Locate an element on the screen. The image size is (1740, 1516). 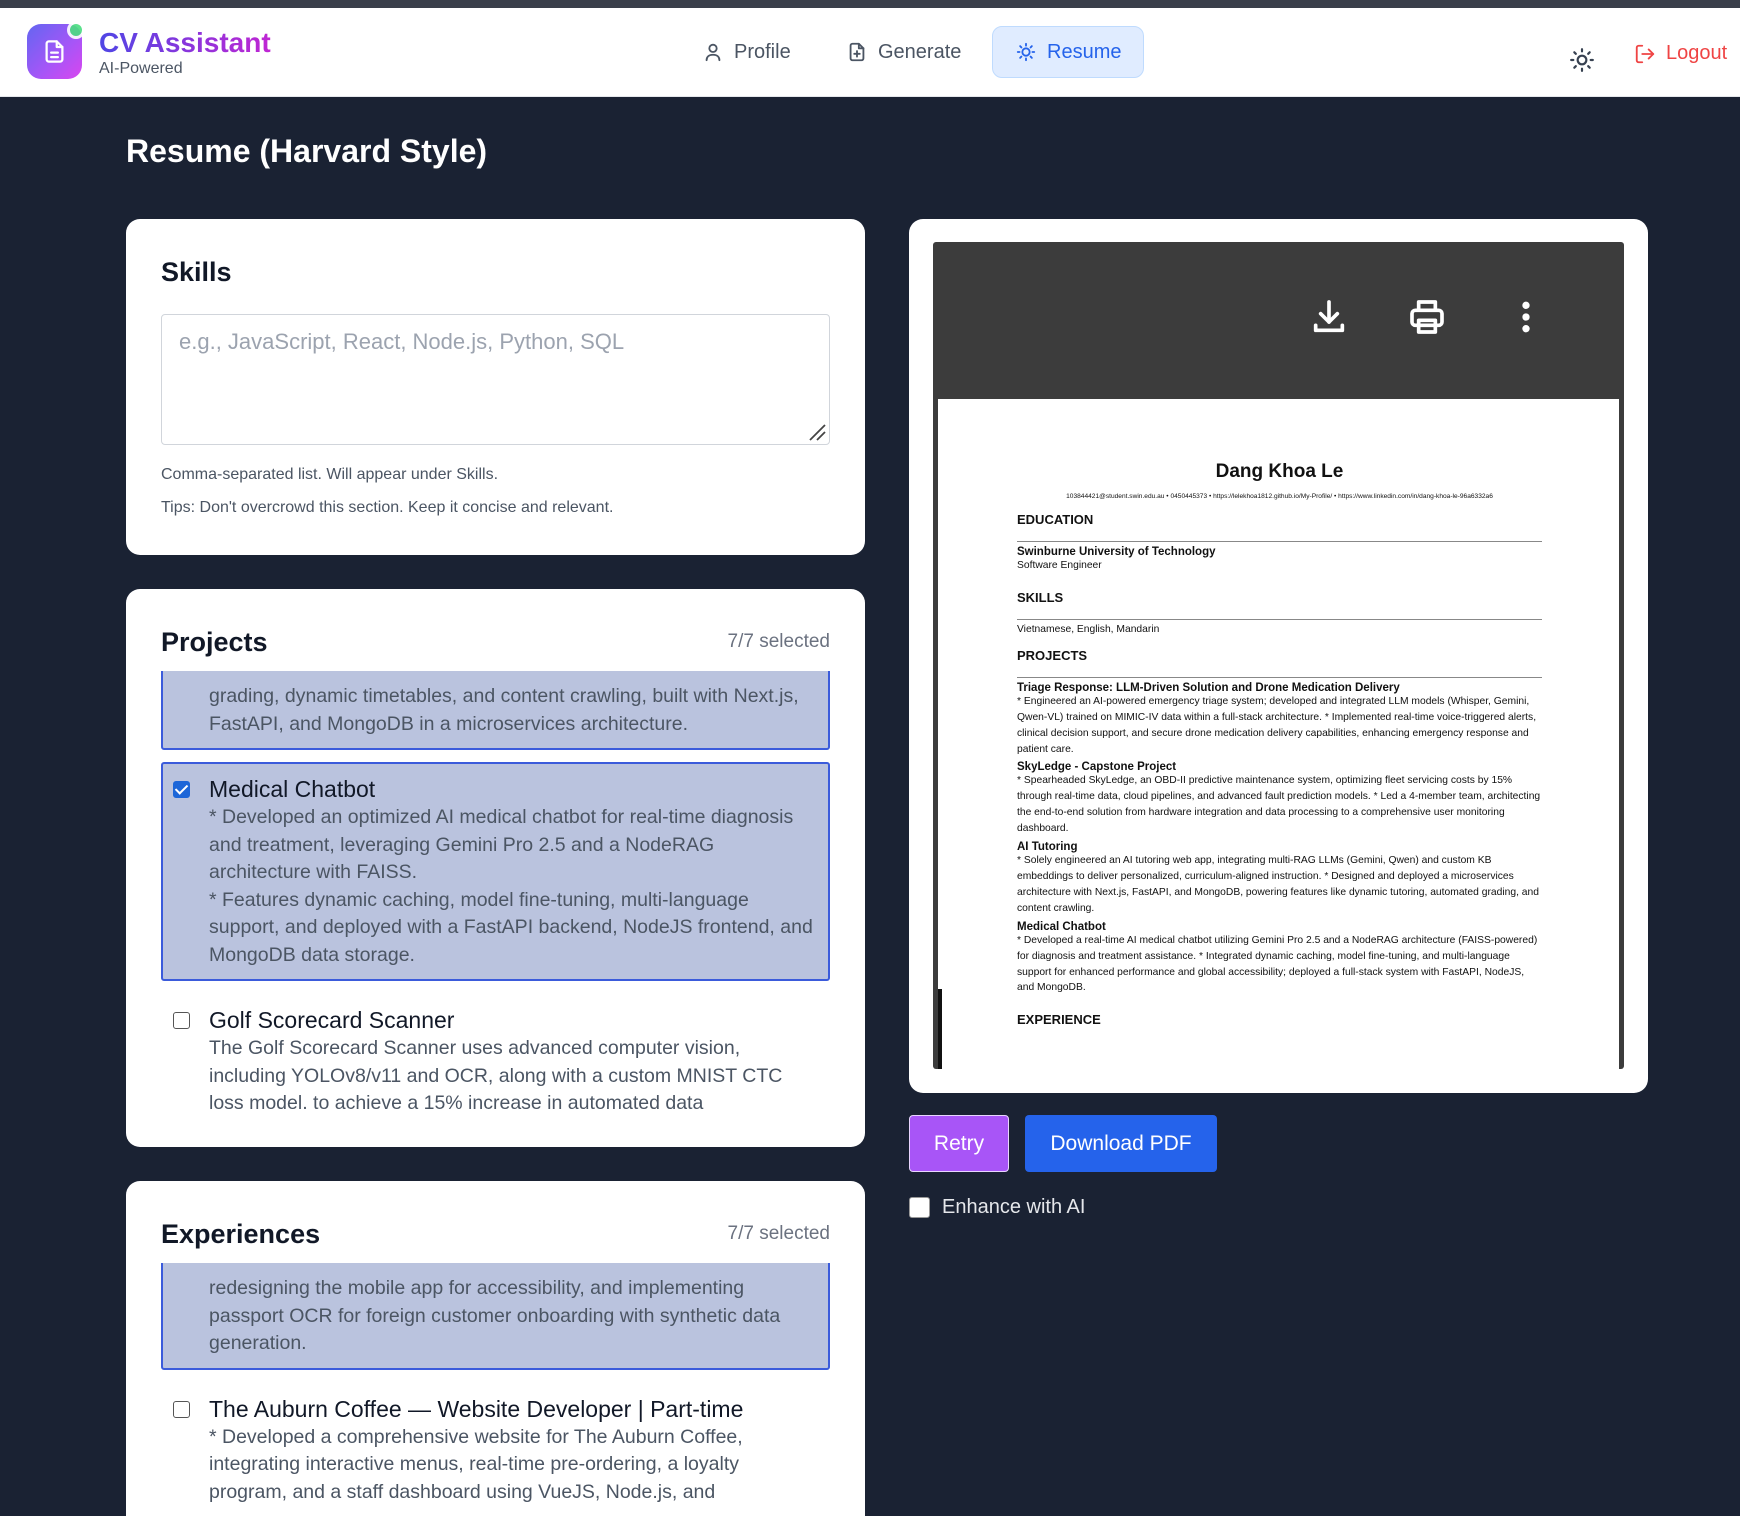
brand: CV Assistant AI-Powered is located at coordinates (185, 52).